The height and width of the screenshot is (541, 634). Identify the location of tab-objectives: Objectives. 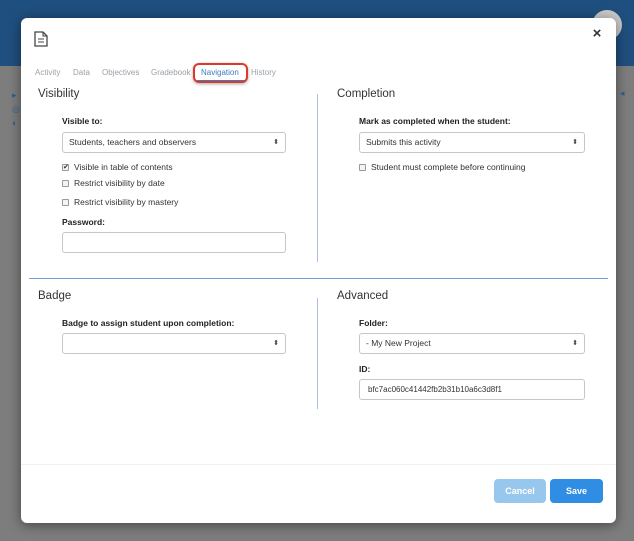
(120, 72).